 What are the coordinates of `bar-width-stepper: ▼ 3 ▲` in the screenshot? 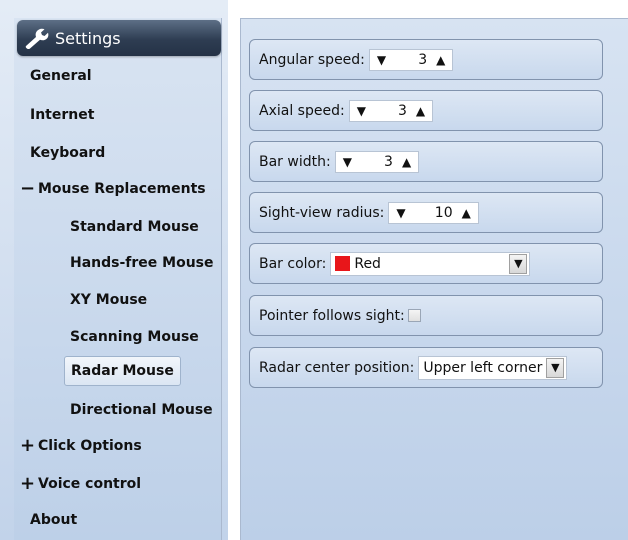 It's located at (377, 161).